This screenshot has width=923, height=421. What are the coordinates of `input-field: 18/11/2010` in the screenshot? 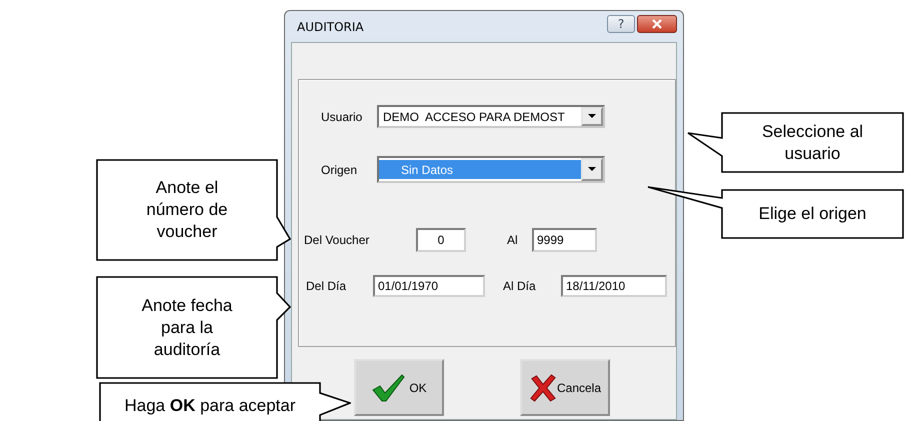 It's located at (614, 286).